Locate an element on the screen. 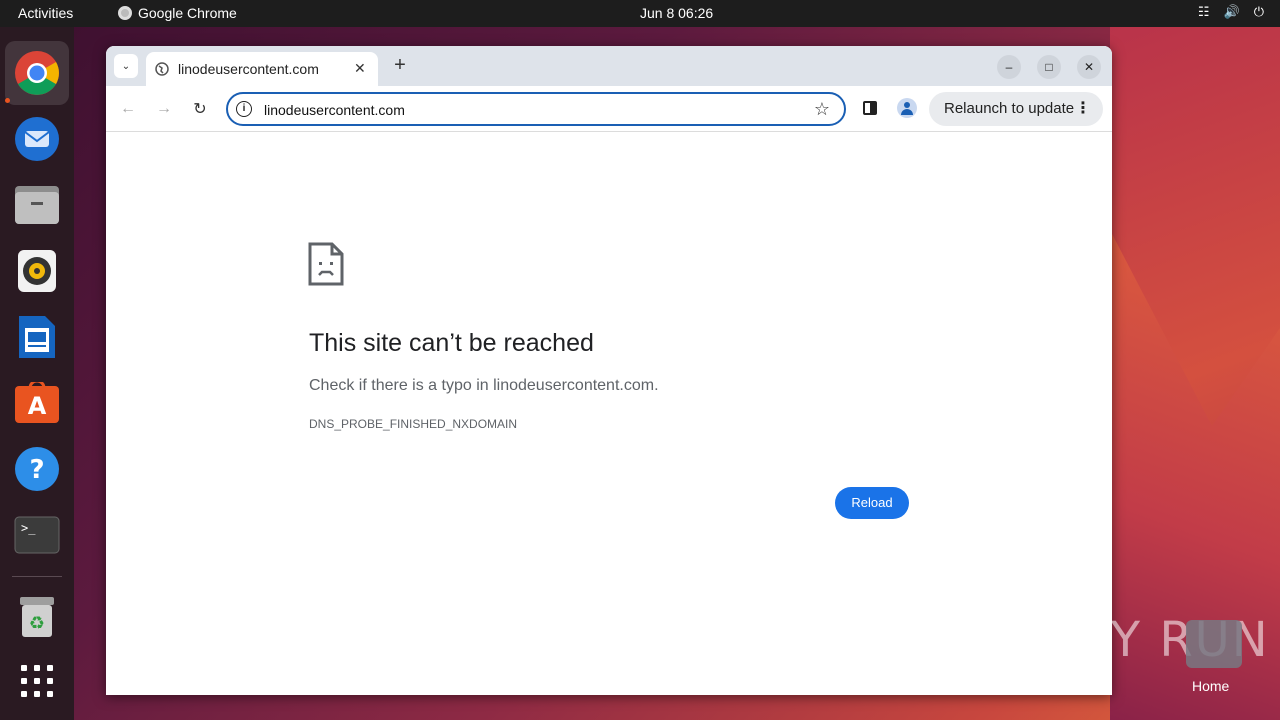  minimize-button: – is located at coordinates (1009, 67).